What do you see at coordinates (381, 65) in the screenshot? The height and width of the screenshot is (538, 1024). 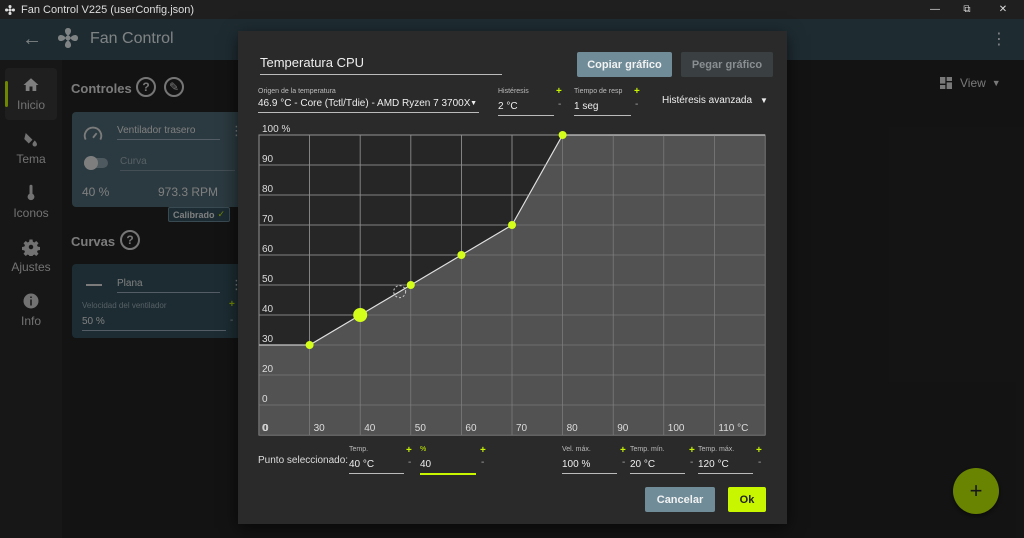 I see `curve-title-field: Temperatura CPU` at bounding box center [381, 65].